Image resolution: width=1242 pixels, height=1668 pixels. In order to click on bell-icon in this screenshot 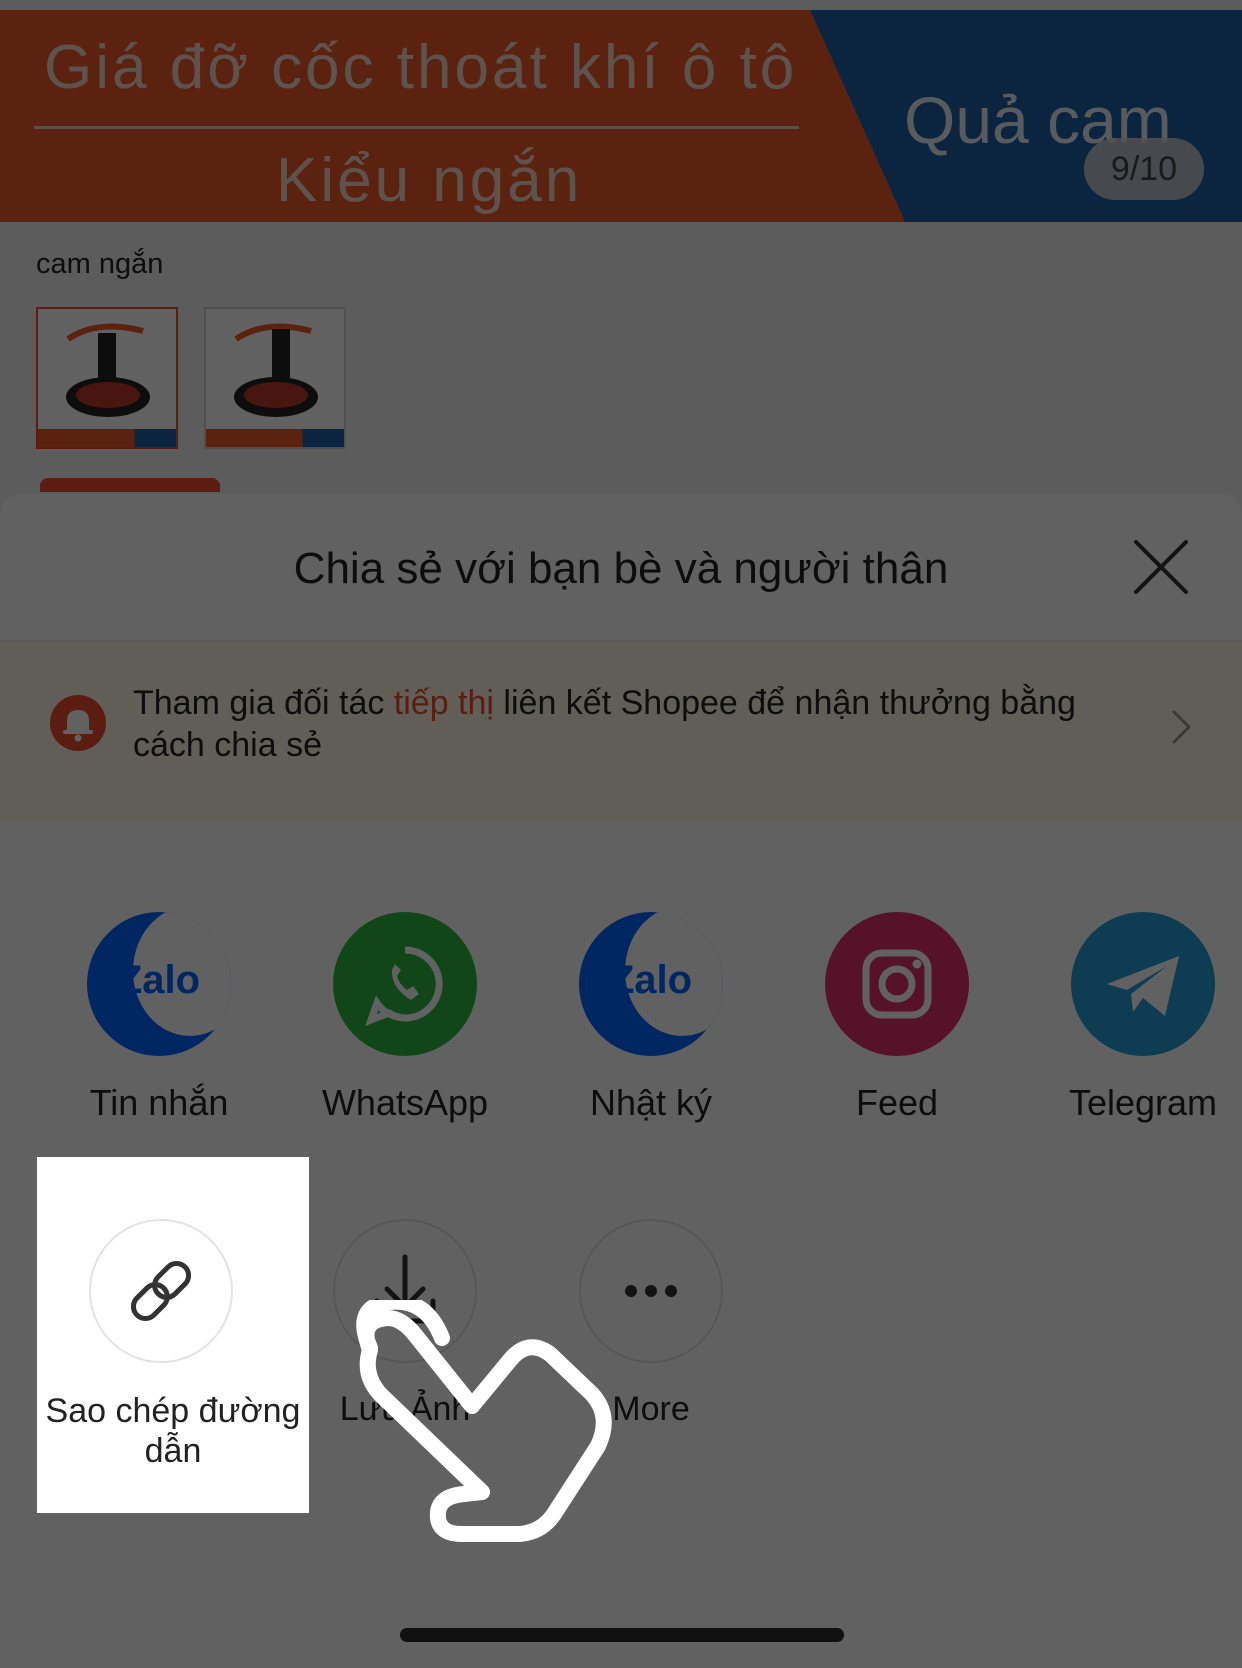, I will do `click(78, 723)`.